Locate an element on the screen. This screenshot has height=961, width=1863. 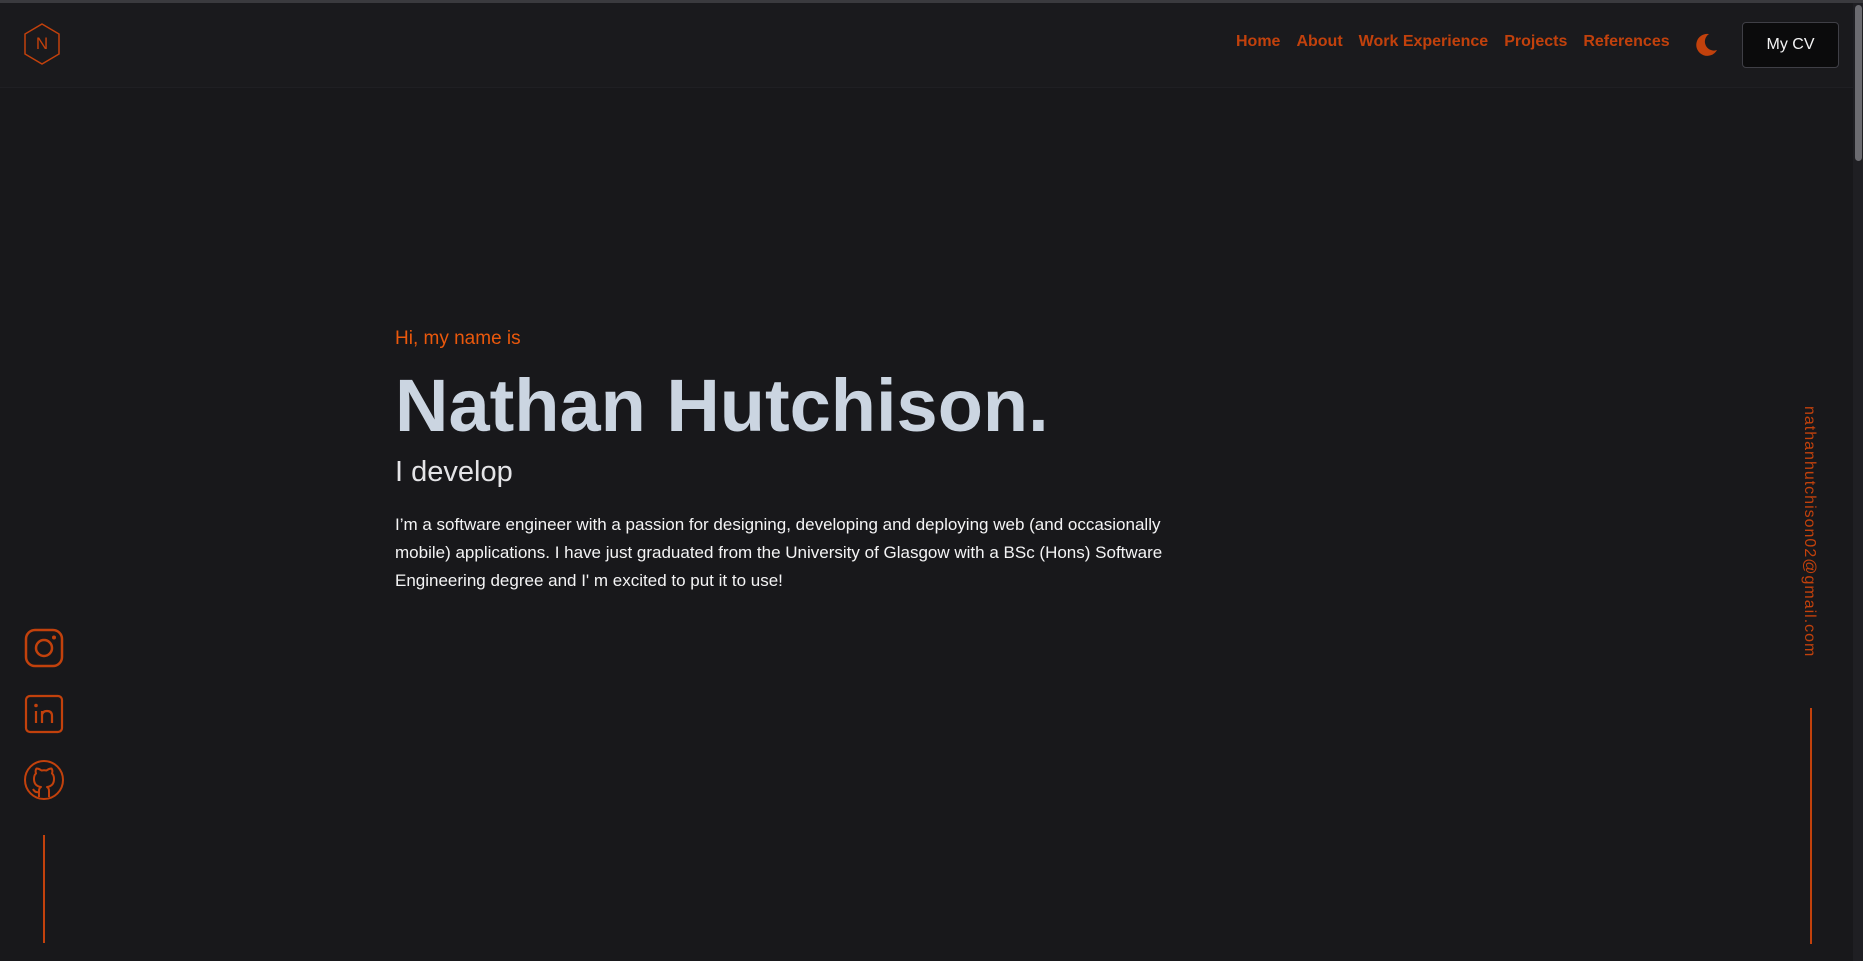
linkedin-link is located at coordinates (44, 714).